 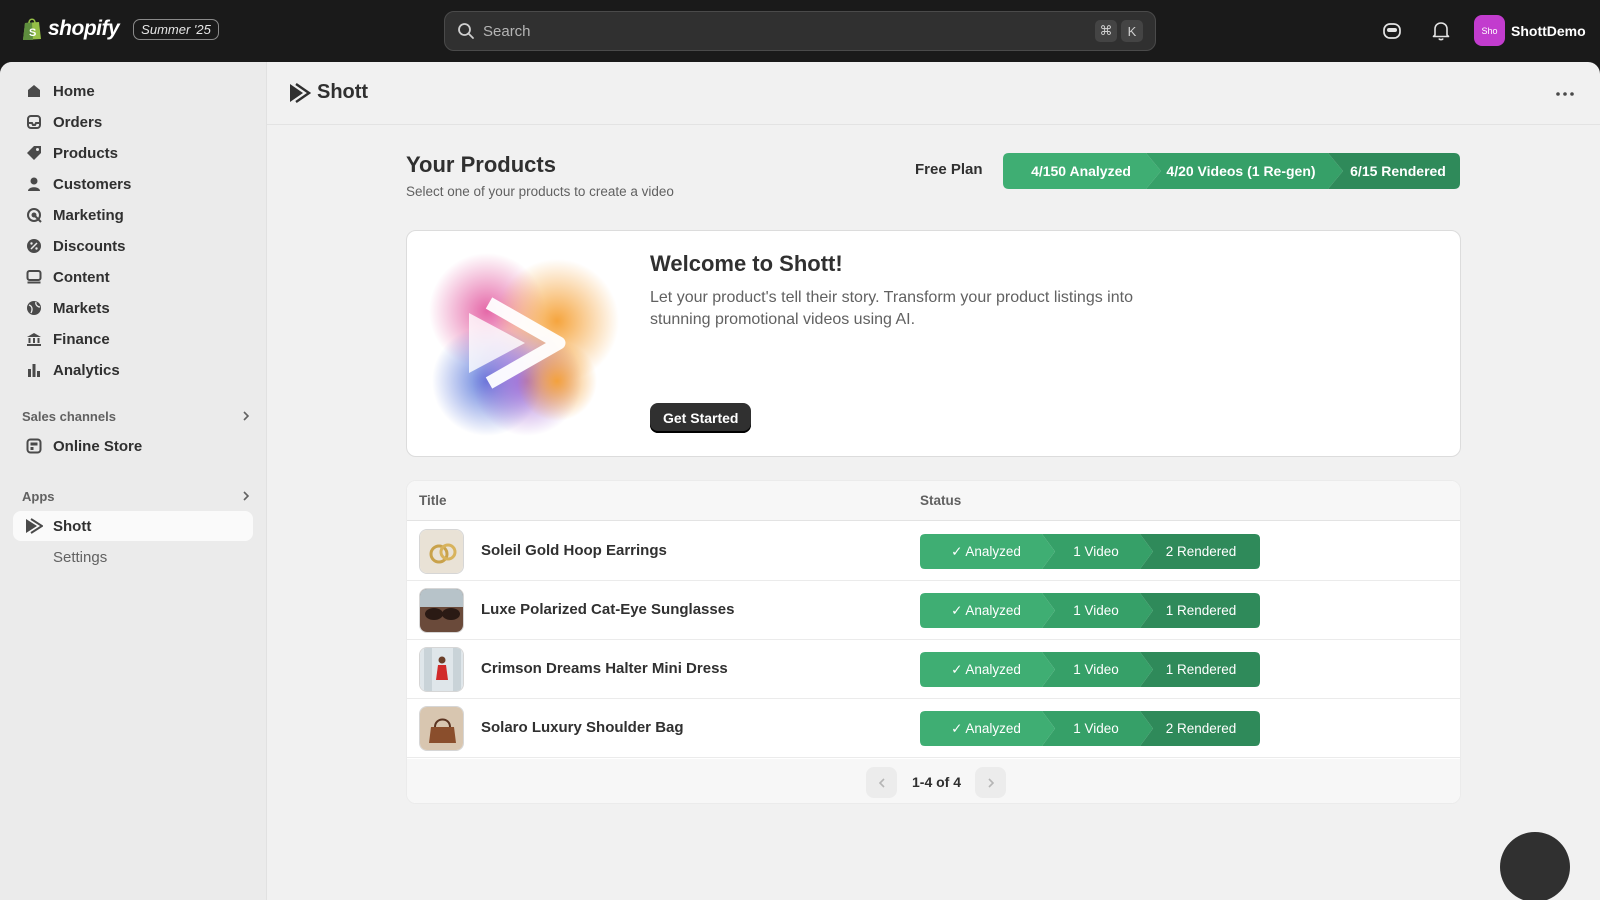 I want to click on sidebar-item-label: Marketing, so click(x=88, y=215).